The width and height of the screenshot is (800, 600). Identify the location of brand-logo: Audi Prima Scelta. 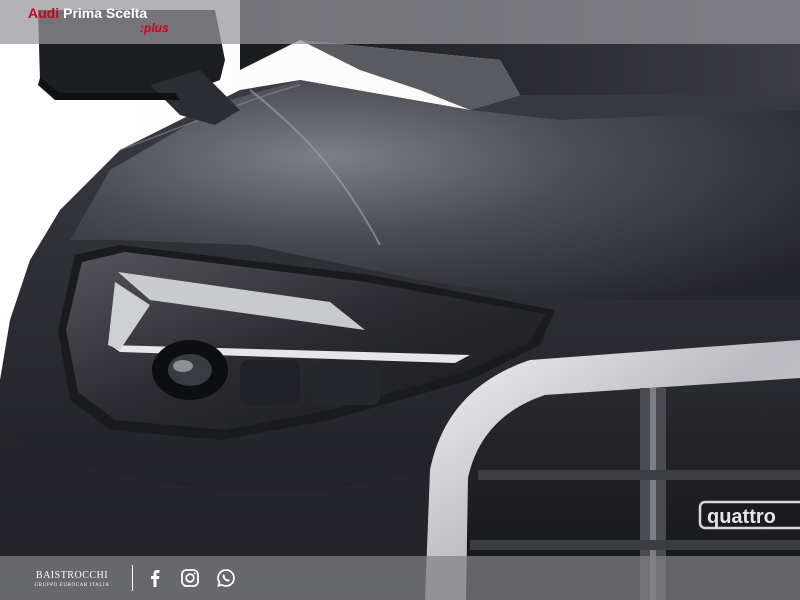
(87, 13).